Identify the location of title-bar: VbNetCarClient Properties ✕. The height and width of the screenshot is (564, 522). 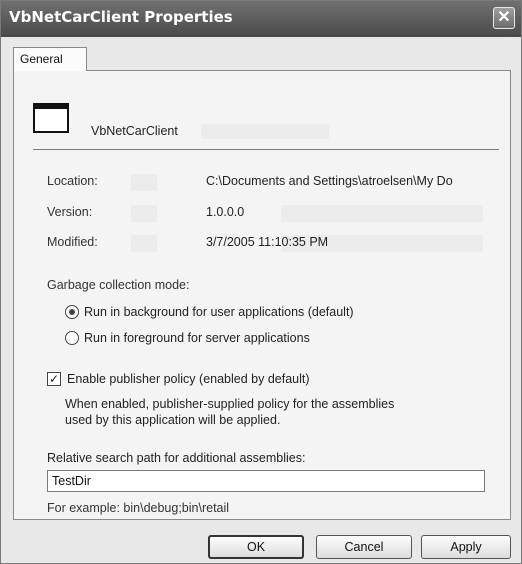
(261, 19).